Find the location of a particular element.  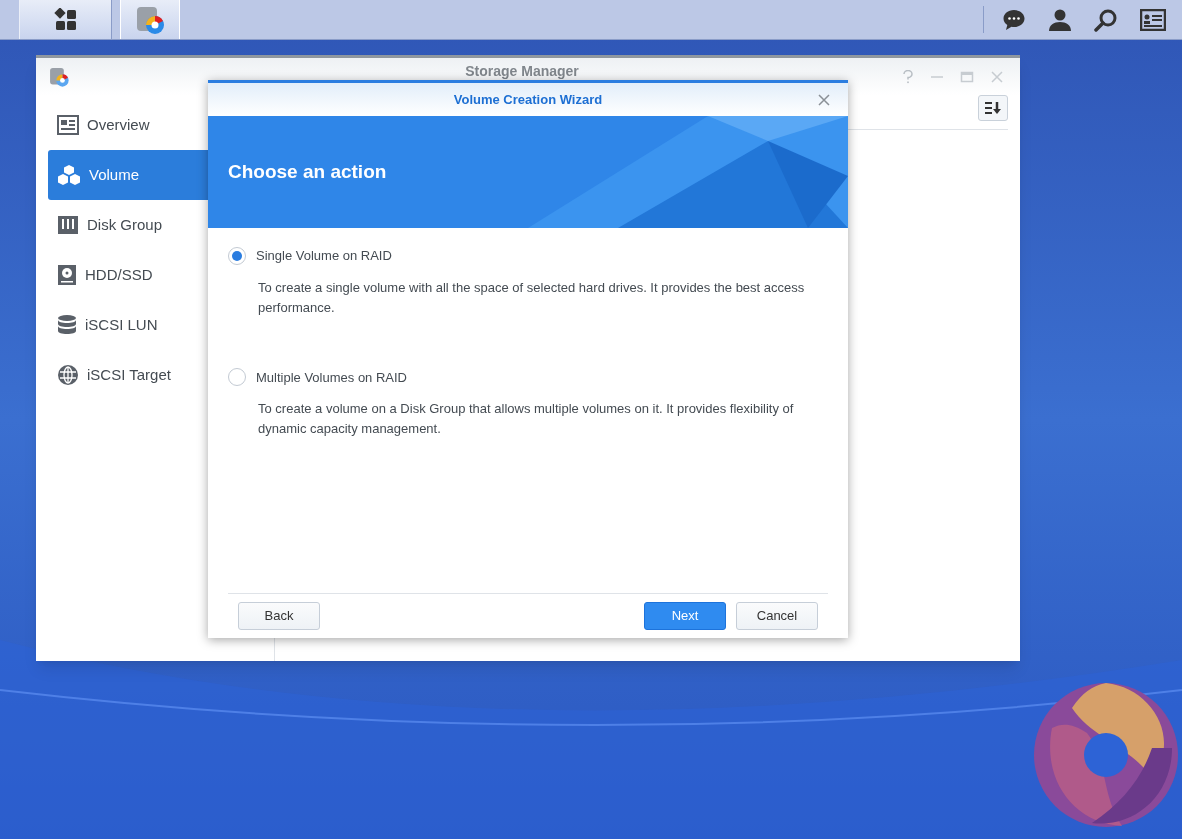

app-grid-icon is located at coordinates (65, 19).